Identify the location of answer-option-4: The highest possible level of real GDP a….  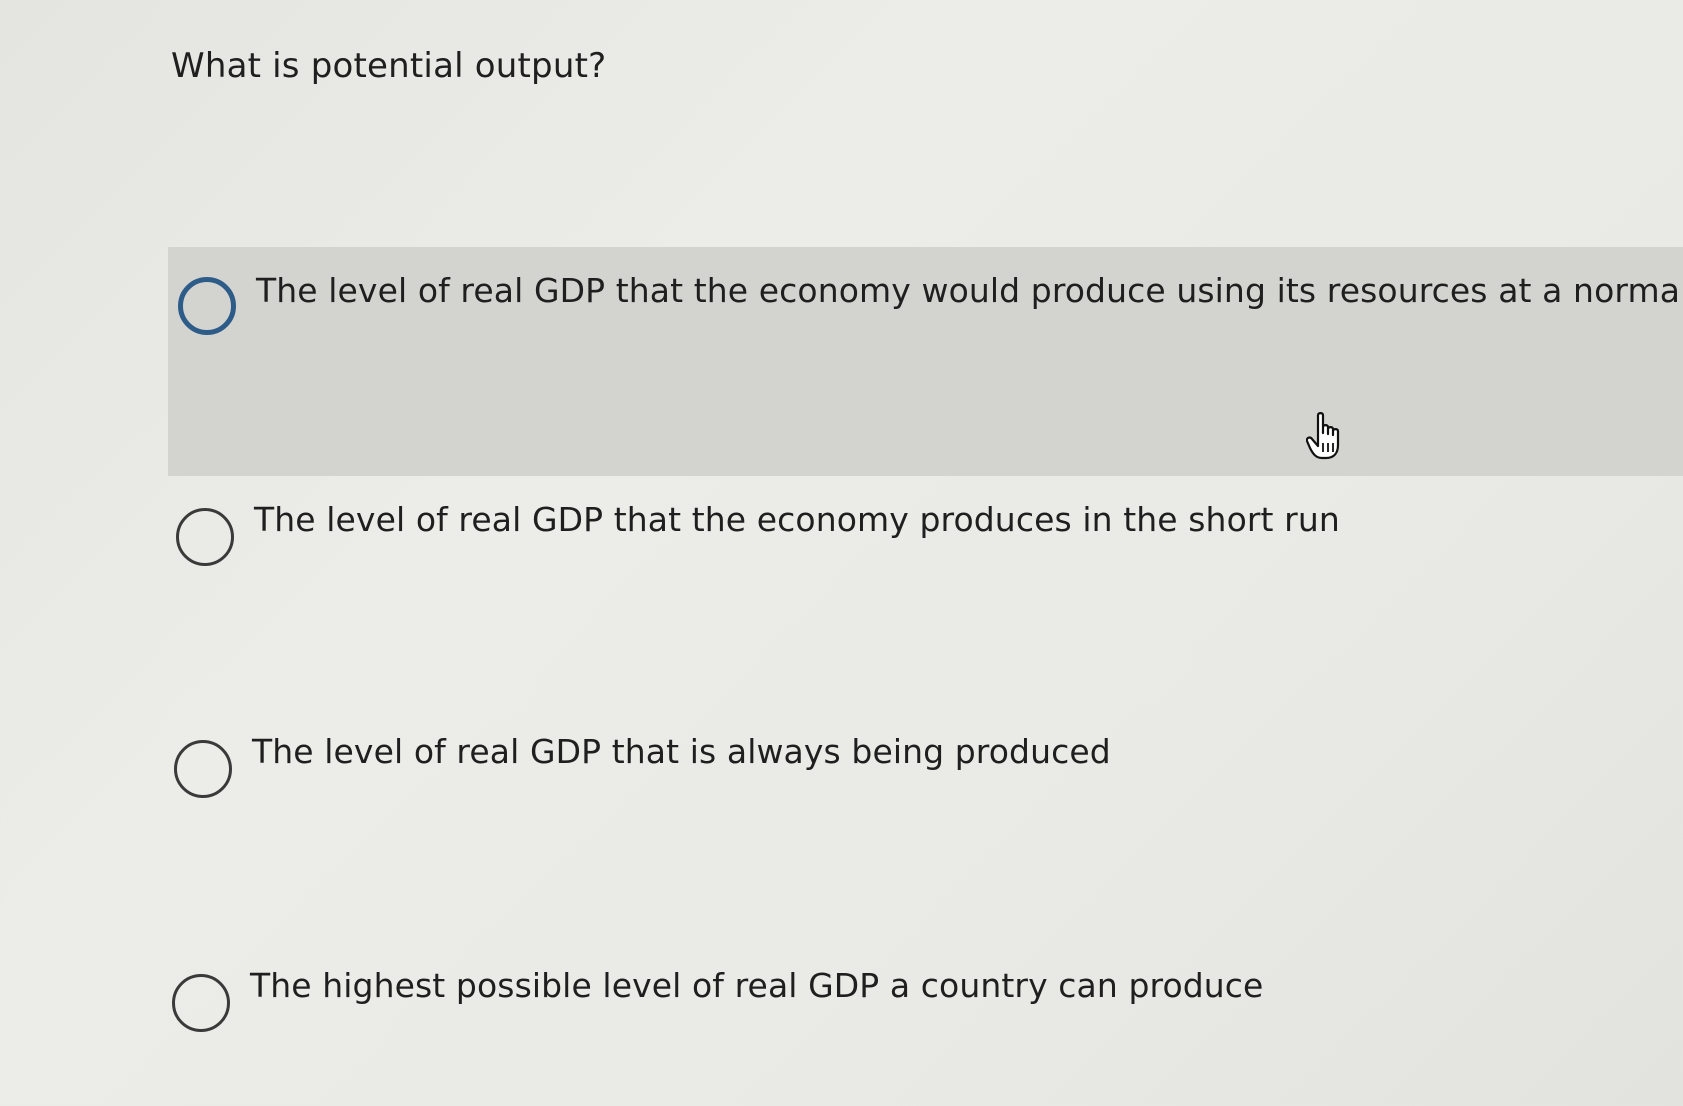
(925, 1021).